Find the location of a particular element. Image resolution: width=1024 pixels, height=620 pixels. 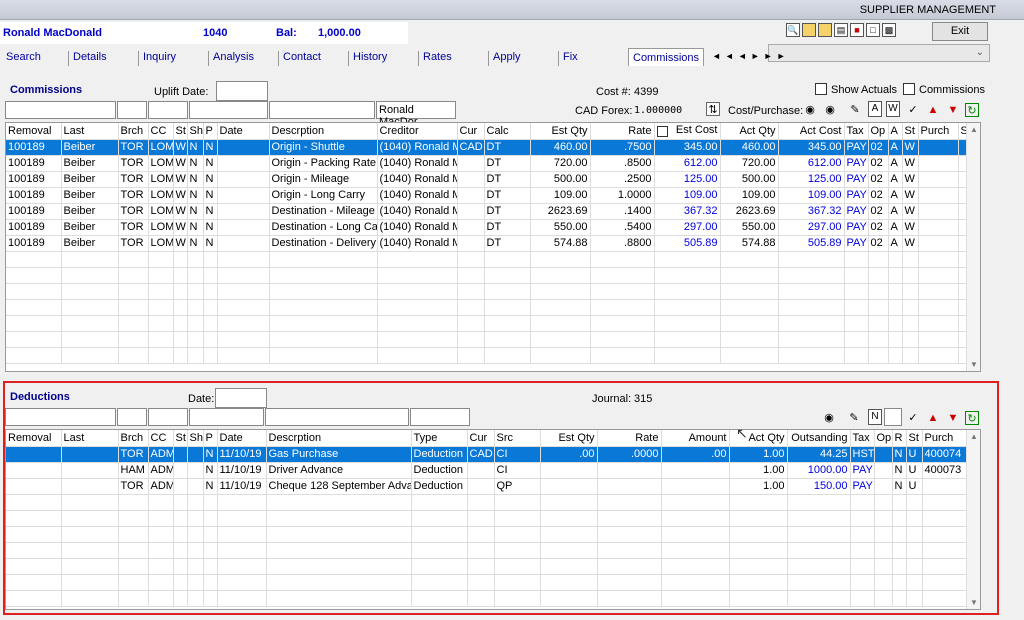

column-header: A is located at coordinates (895, 131).